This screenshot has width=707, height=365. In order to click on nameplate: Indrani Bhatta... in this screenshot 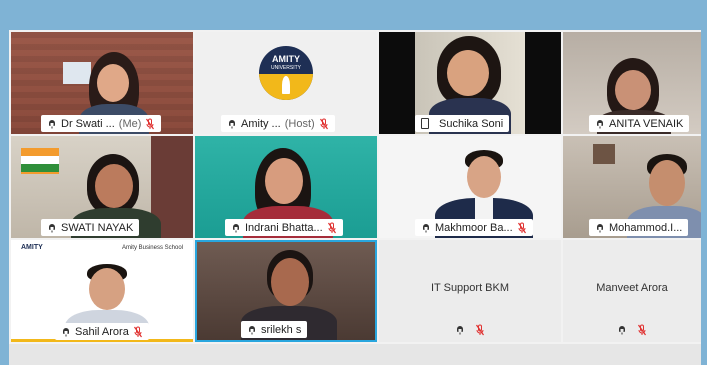, I will do `click(284, 227)`.